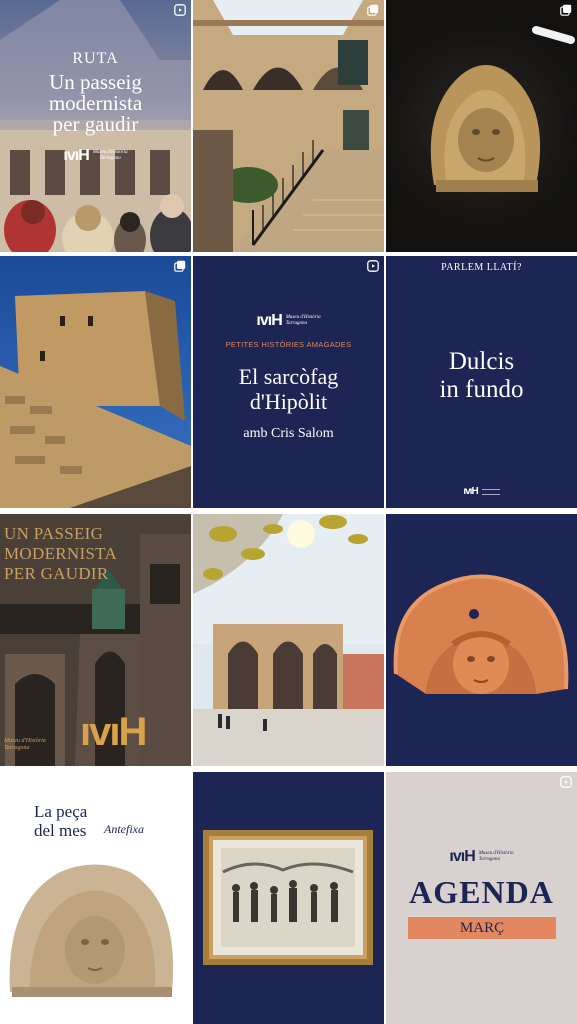 The height and width of the screenshot is (1024, 577). I want to click on post-title-line: MODERNISTA, so click(61, 553).